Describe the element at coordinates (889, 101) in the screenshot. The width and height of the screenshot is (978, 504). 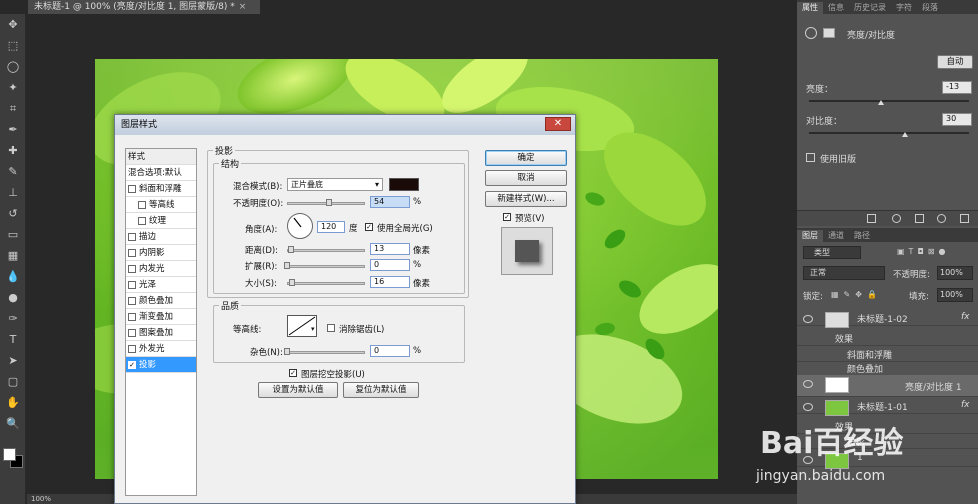
I see `brightness-slider` at that location.